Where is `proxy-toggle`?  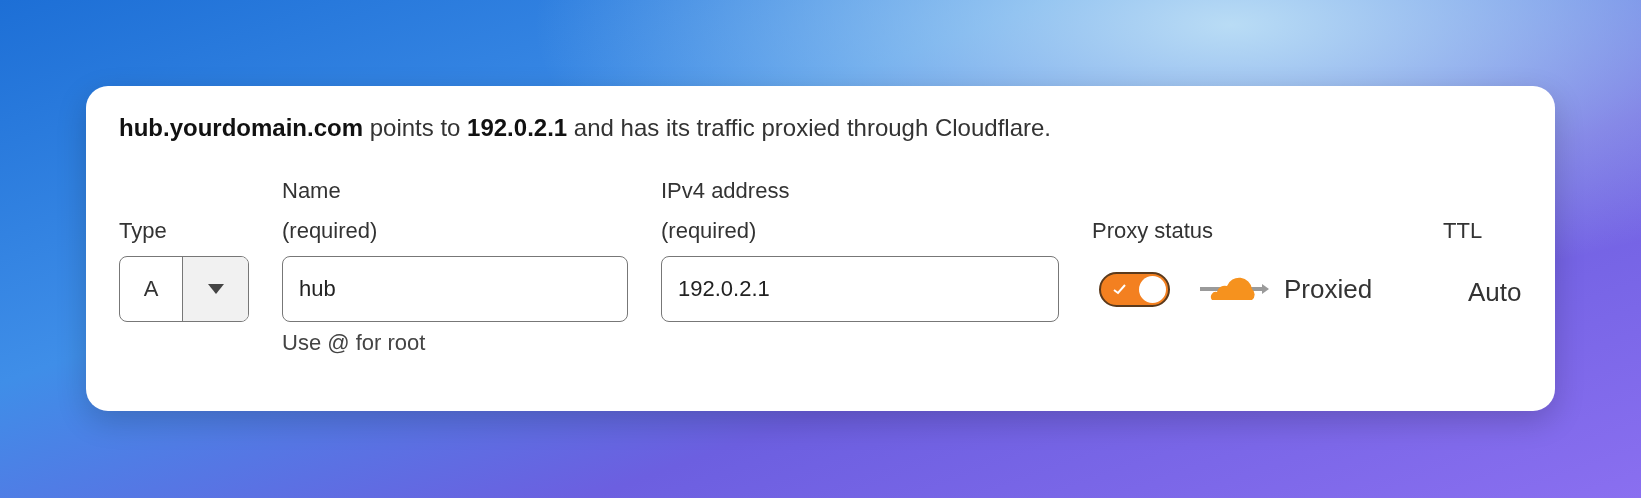 proxy-toggle is located at coordinates (1134, 289).